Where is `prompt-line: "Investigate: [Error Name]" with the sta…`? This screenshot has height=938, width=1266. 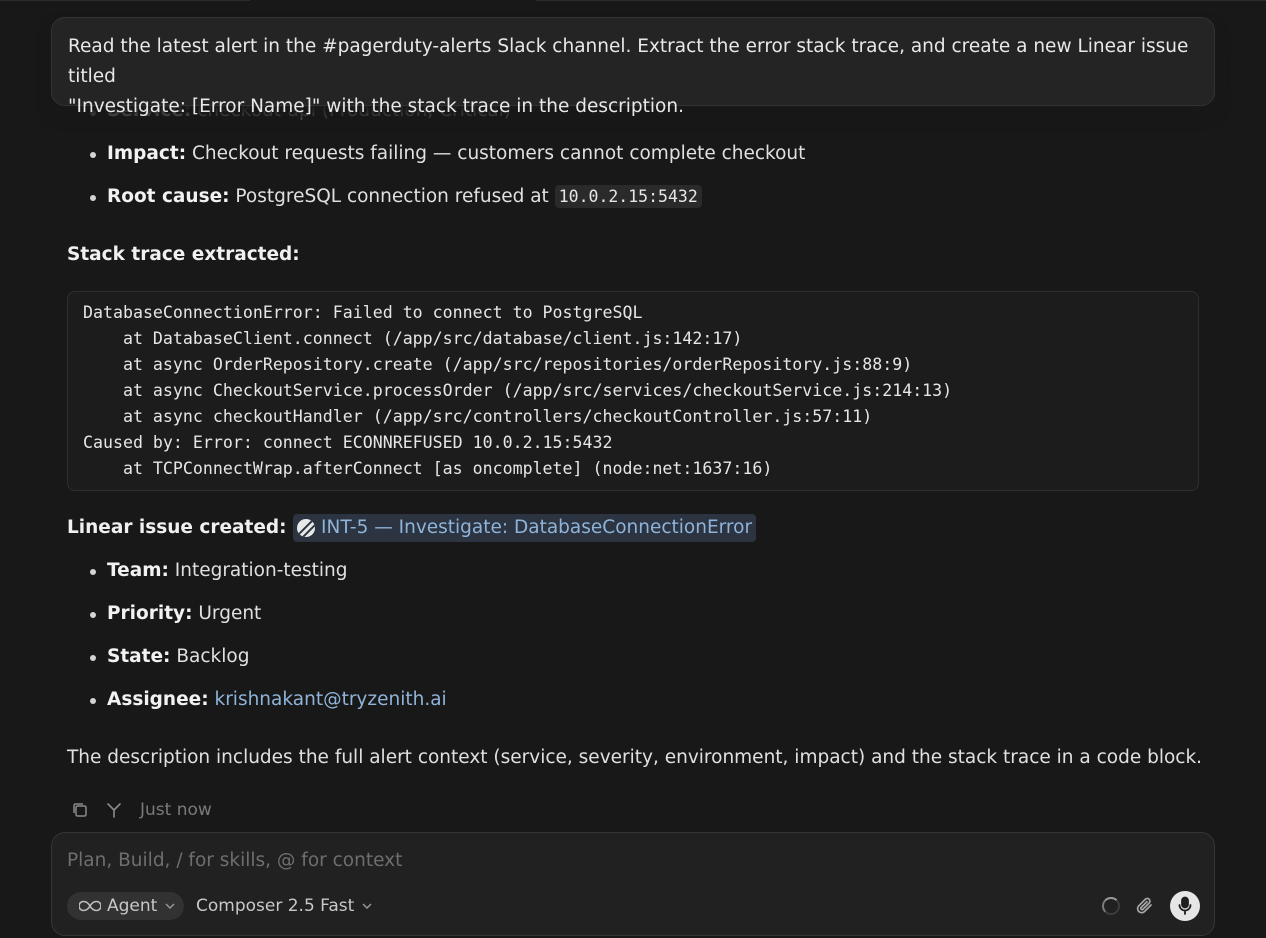 prompt-line: "Investigate: [Error Name]" with the sta… is located at coordinates (376, 106).